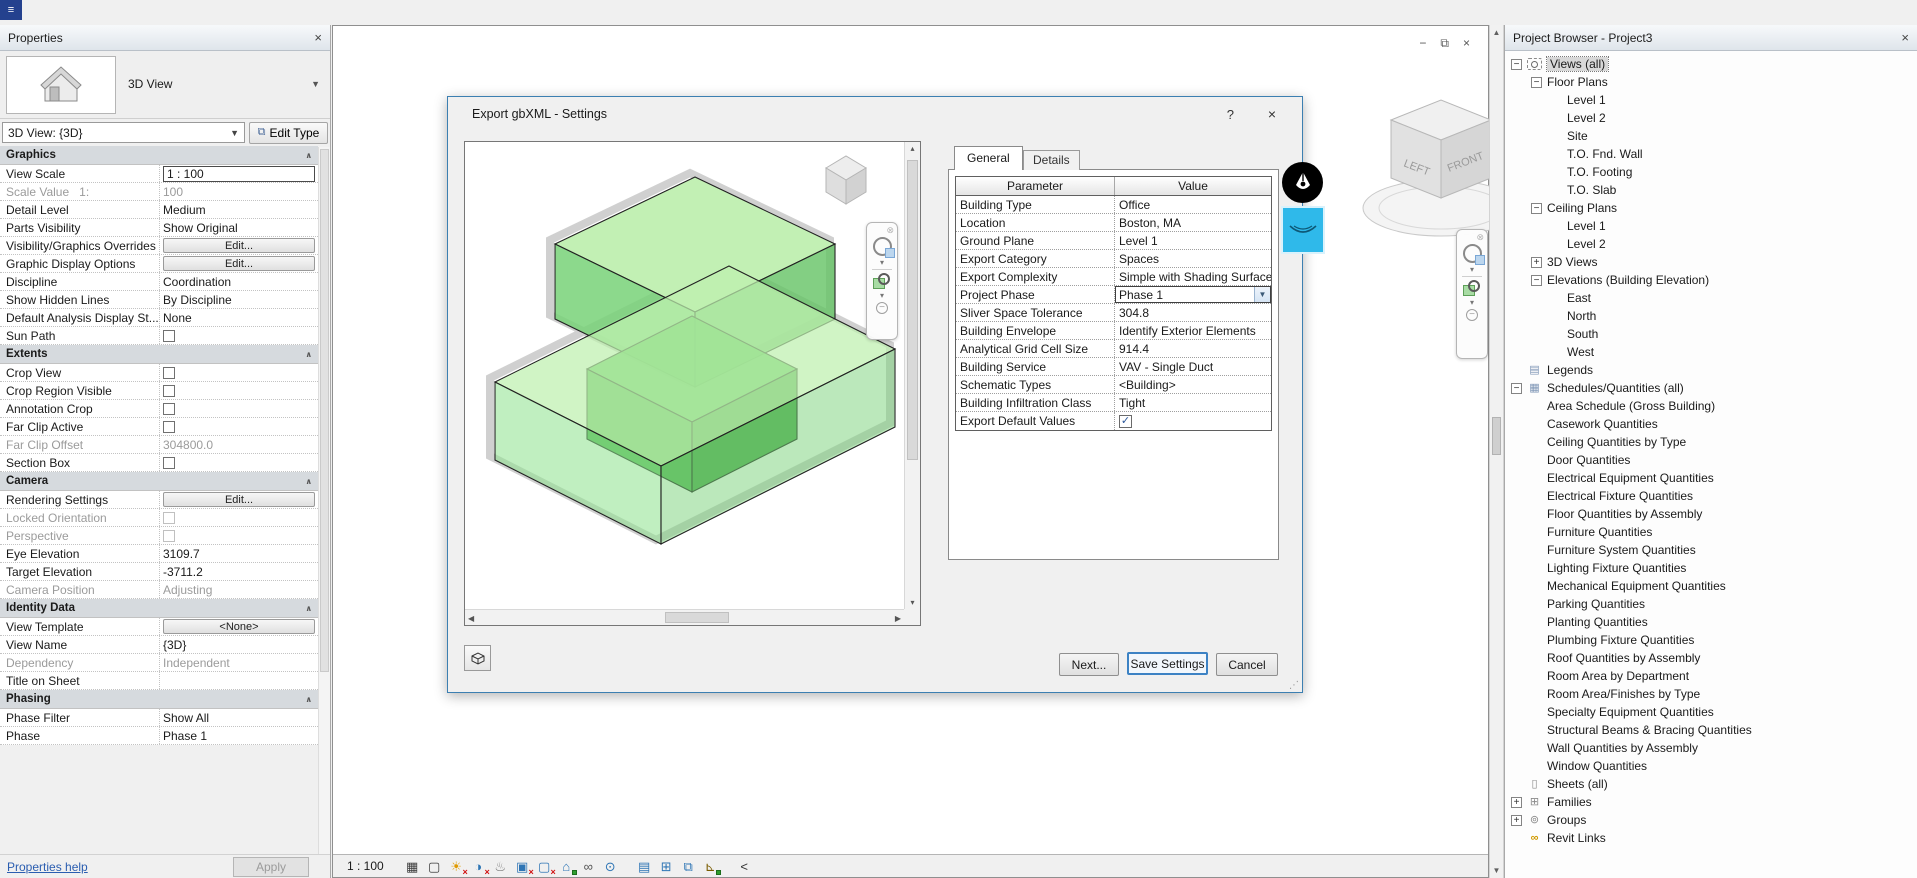 This screenshot has width=1917, height=878. Describe the element at coordinates (588, 866) in the screenshot. I see `temporary-hide-isolate-icon: ∞` at that location.